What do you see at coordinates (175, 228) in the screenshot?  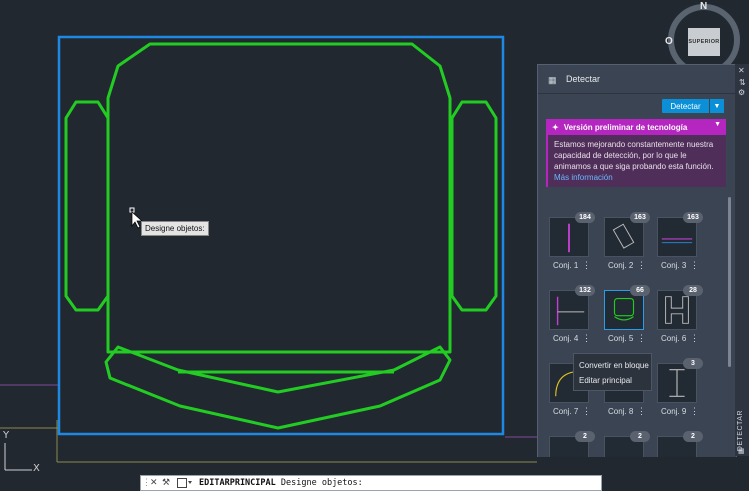 I see `cursor-tooltip: Designe objetos:` at bounding box center [175, 228].